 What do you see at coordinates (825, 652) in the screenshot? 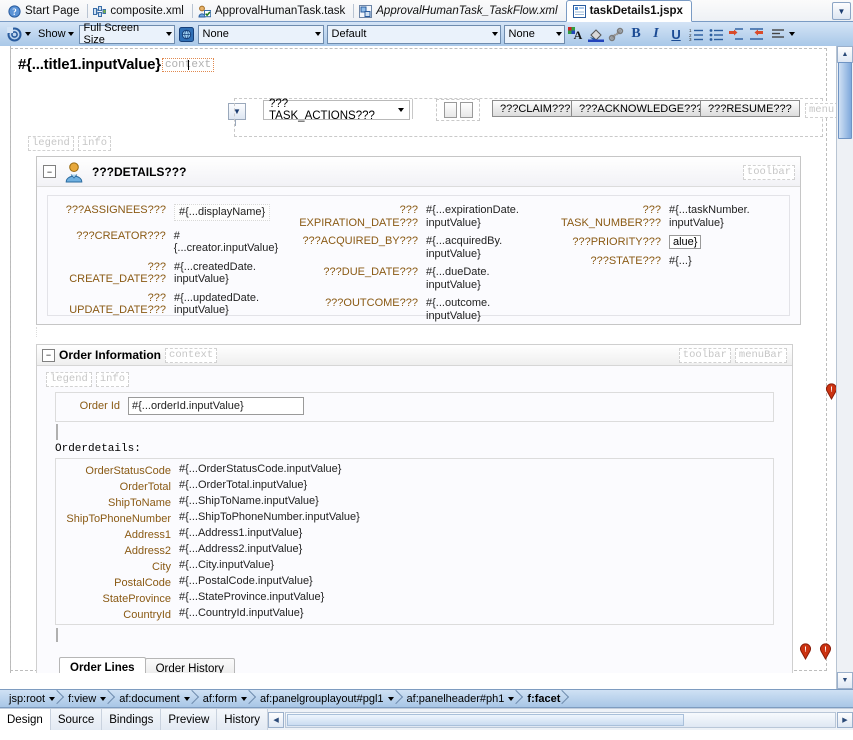
I see `error-marker-3: !` at bounding box center [825, 652].